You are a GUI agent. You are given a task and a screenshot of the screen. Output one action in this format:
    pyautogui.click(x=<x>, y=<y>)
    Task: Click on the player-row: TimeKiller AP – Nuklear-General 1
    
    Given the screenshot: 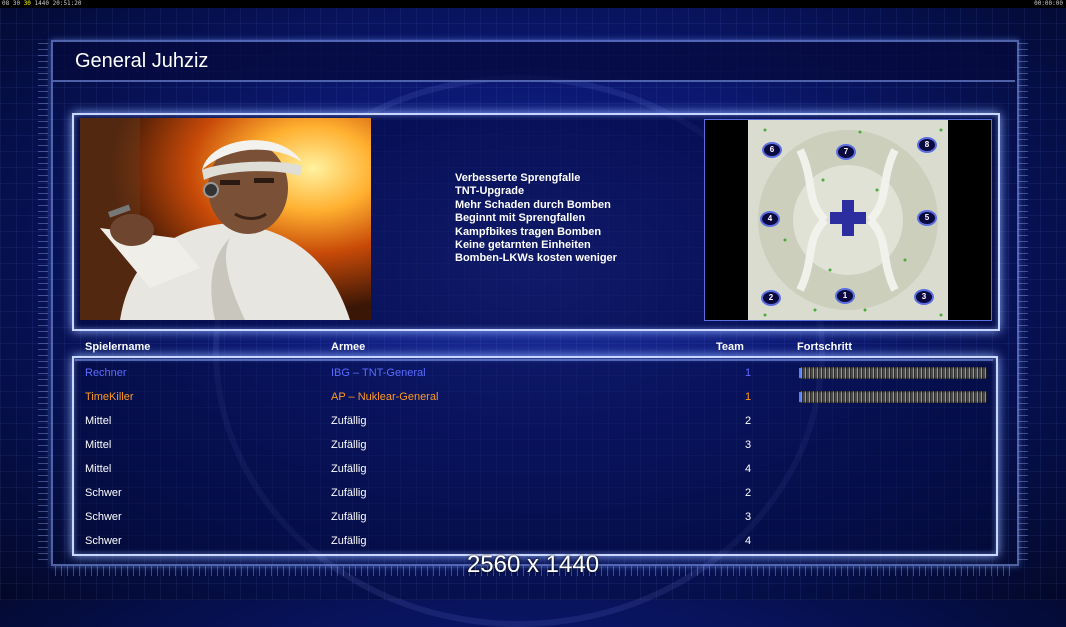 What is the action you would take?
    pyautogui.click(x=425, y=400)
    